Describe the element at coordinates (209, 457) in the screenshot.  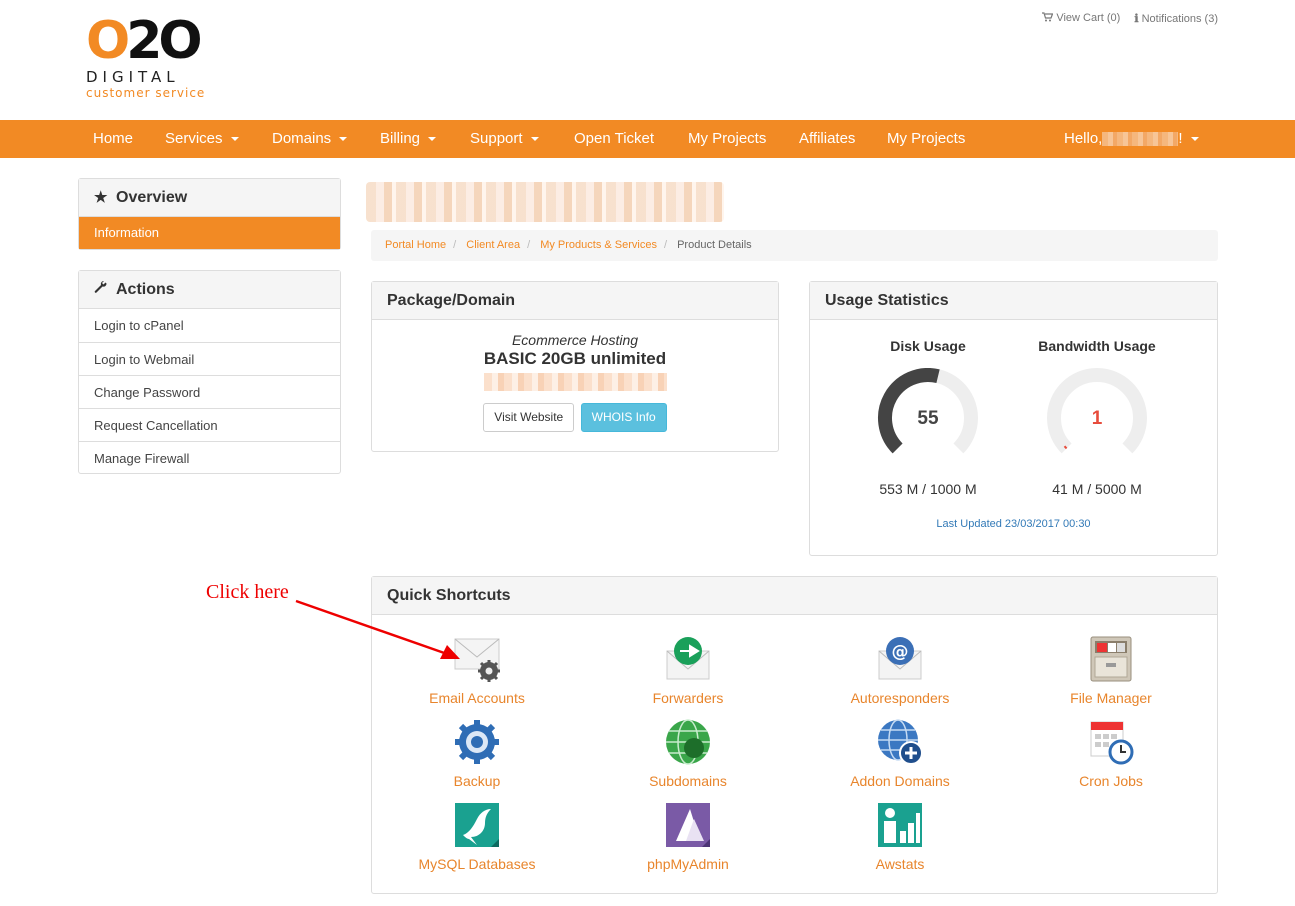
I see `action-manage-firewall: Manage Firewall` at that location.